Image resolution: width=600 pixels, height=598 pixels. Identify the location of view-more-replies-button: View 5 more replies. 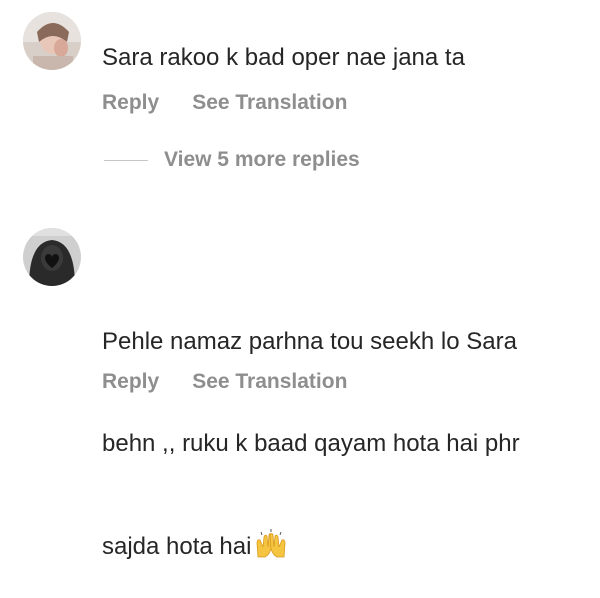
(232, 160).